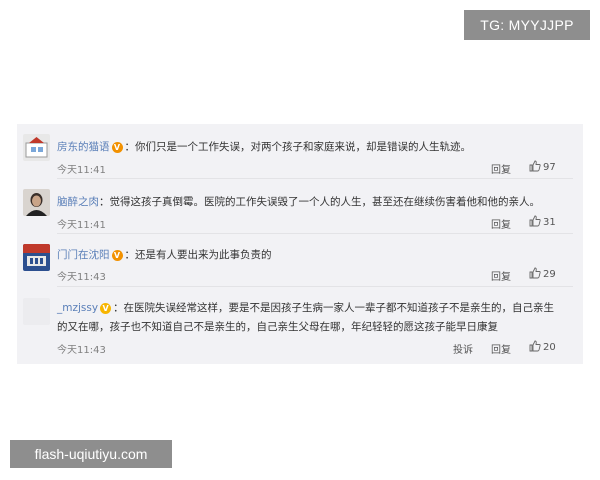 This screenshot has width=600, height=480. I want to click on watermark-tg: TG: MYYJJPP, so click(527, 25).